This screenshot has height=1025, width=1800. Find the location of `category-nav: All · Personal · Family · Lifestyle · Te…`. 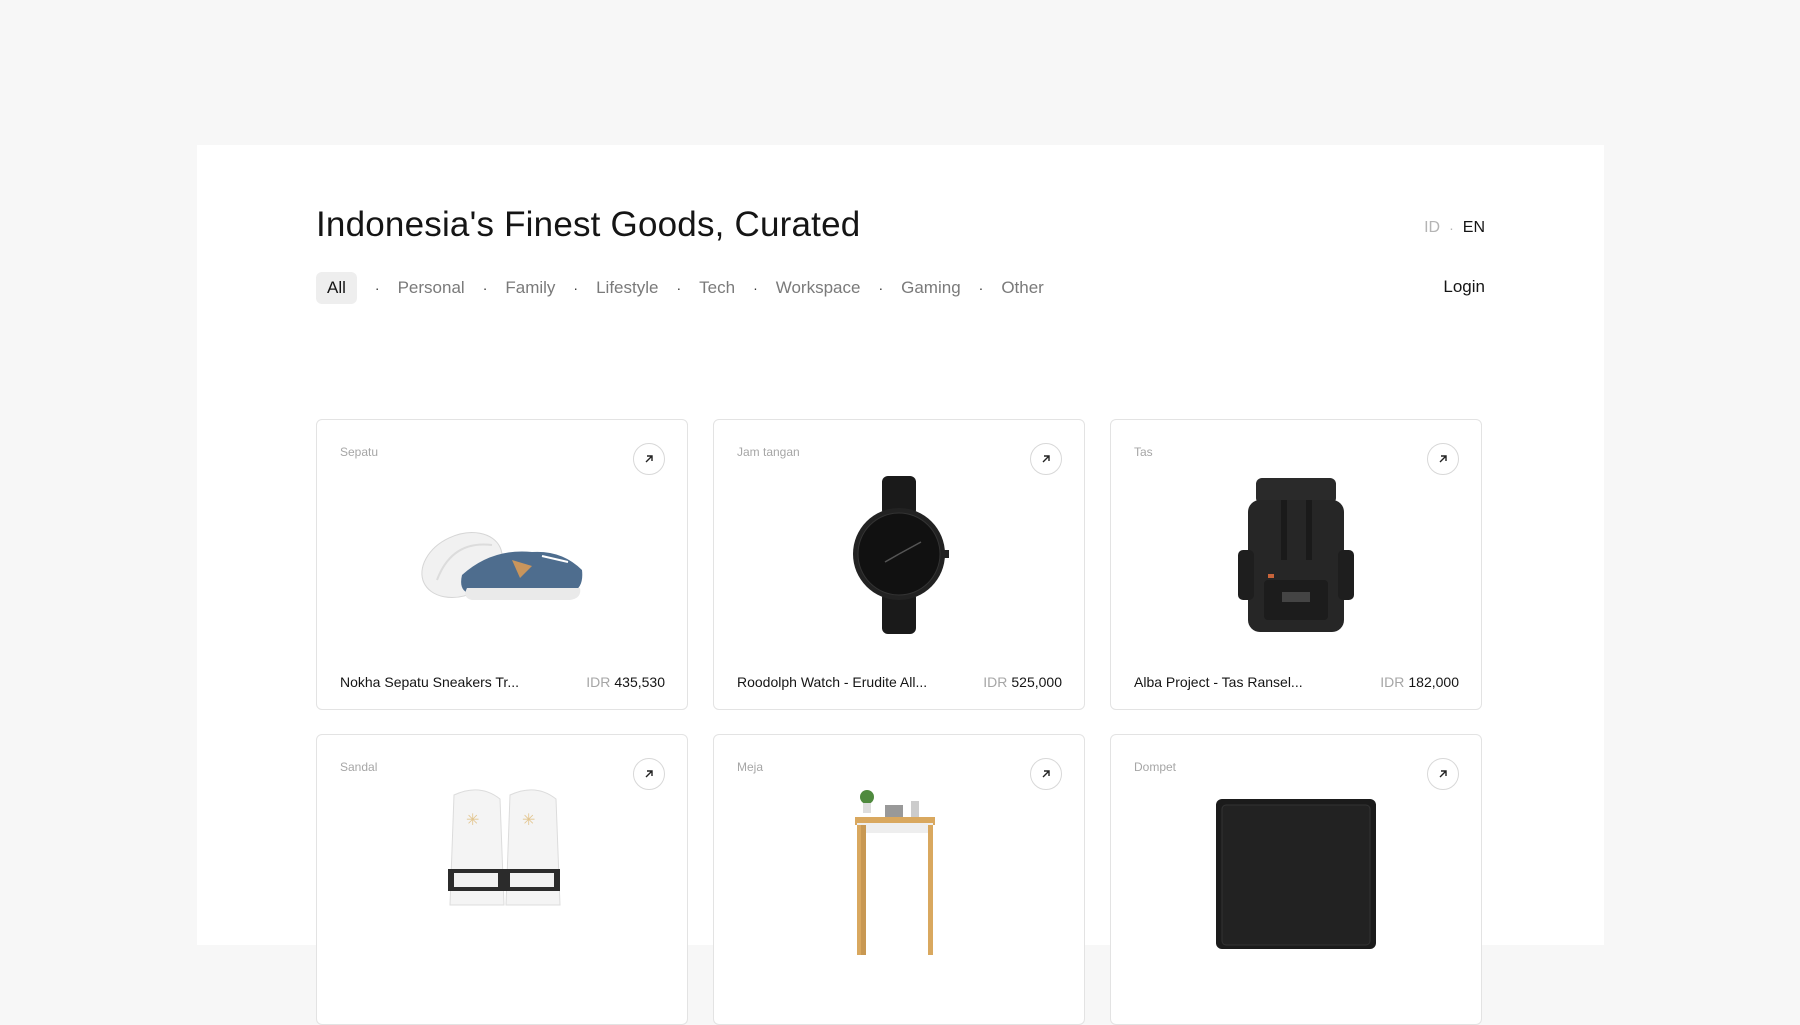

category-nav: All · Personal · Family · Lifestyle · Te… is located at coordinates (680, 288).